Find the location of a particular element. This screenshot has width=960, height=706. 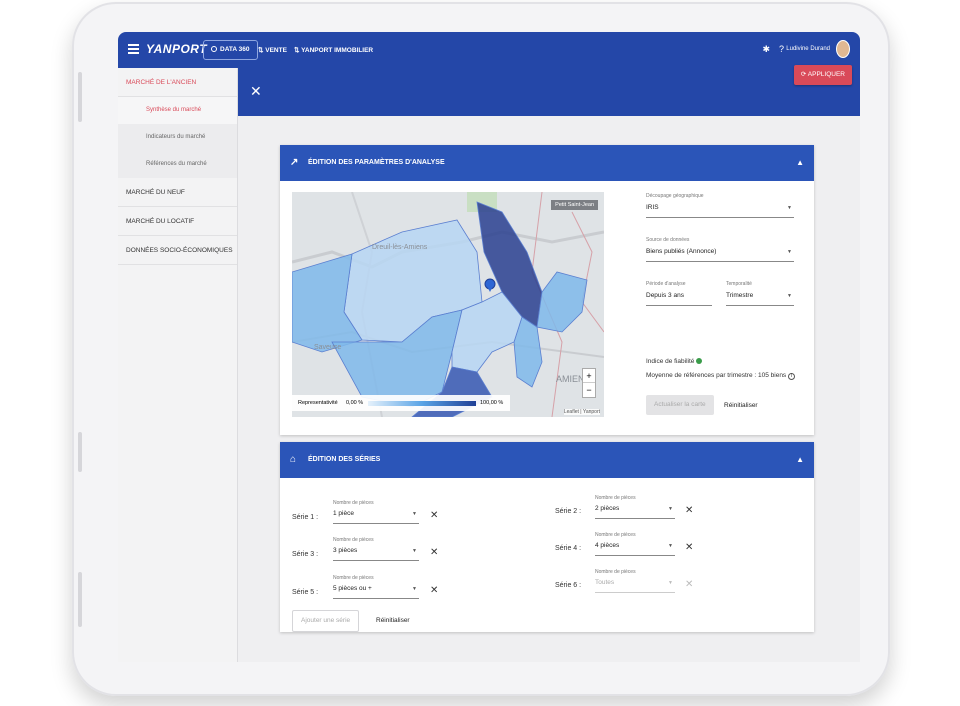

series-1-select: 1 pièce ▼ is located at coordinates (376, 517).